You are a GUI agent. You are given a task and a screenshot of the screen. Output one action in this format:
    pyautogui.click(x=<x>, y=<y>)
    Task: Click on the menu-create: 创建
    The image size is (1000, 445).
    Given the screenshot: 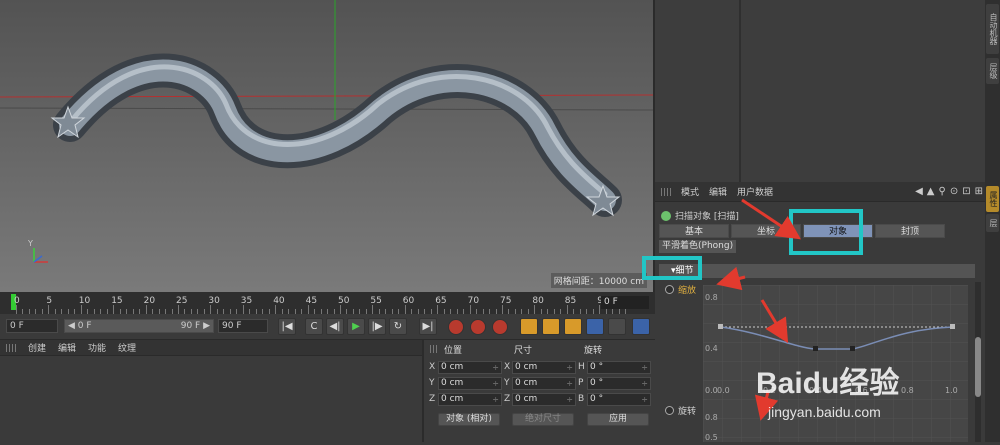 What is the action you would take?
    pyautogui.click(x=37, y=347)
    